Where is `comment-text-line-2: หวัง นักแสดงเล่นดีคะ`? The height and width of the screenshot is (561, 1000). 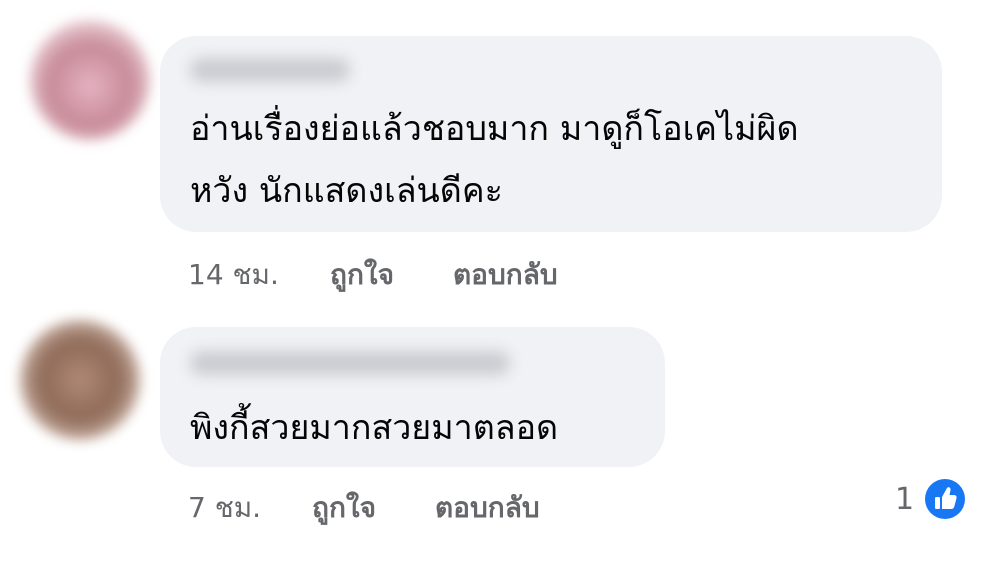 comment-text-line-2: หวัง นักแสดงเล่นดีคะ is located at coordinates (346, 191).